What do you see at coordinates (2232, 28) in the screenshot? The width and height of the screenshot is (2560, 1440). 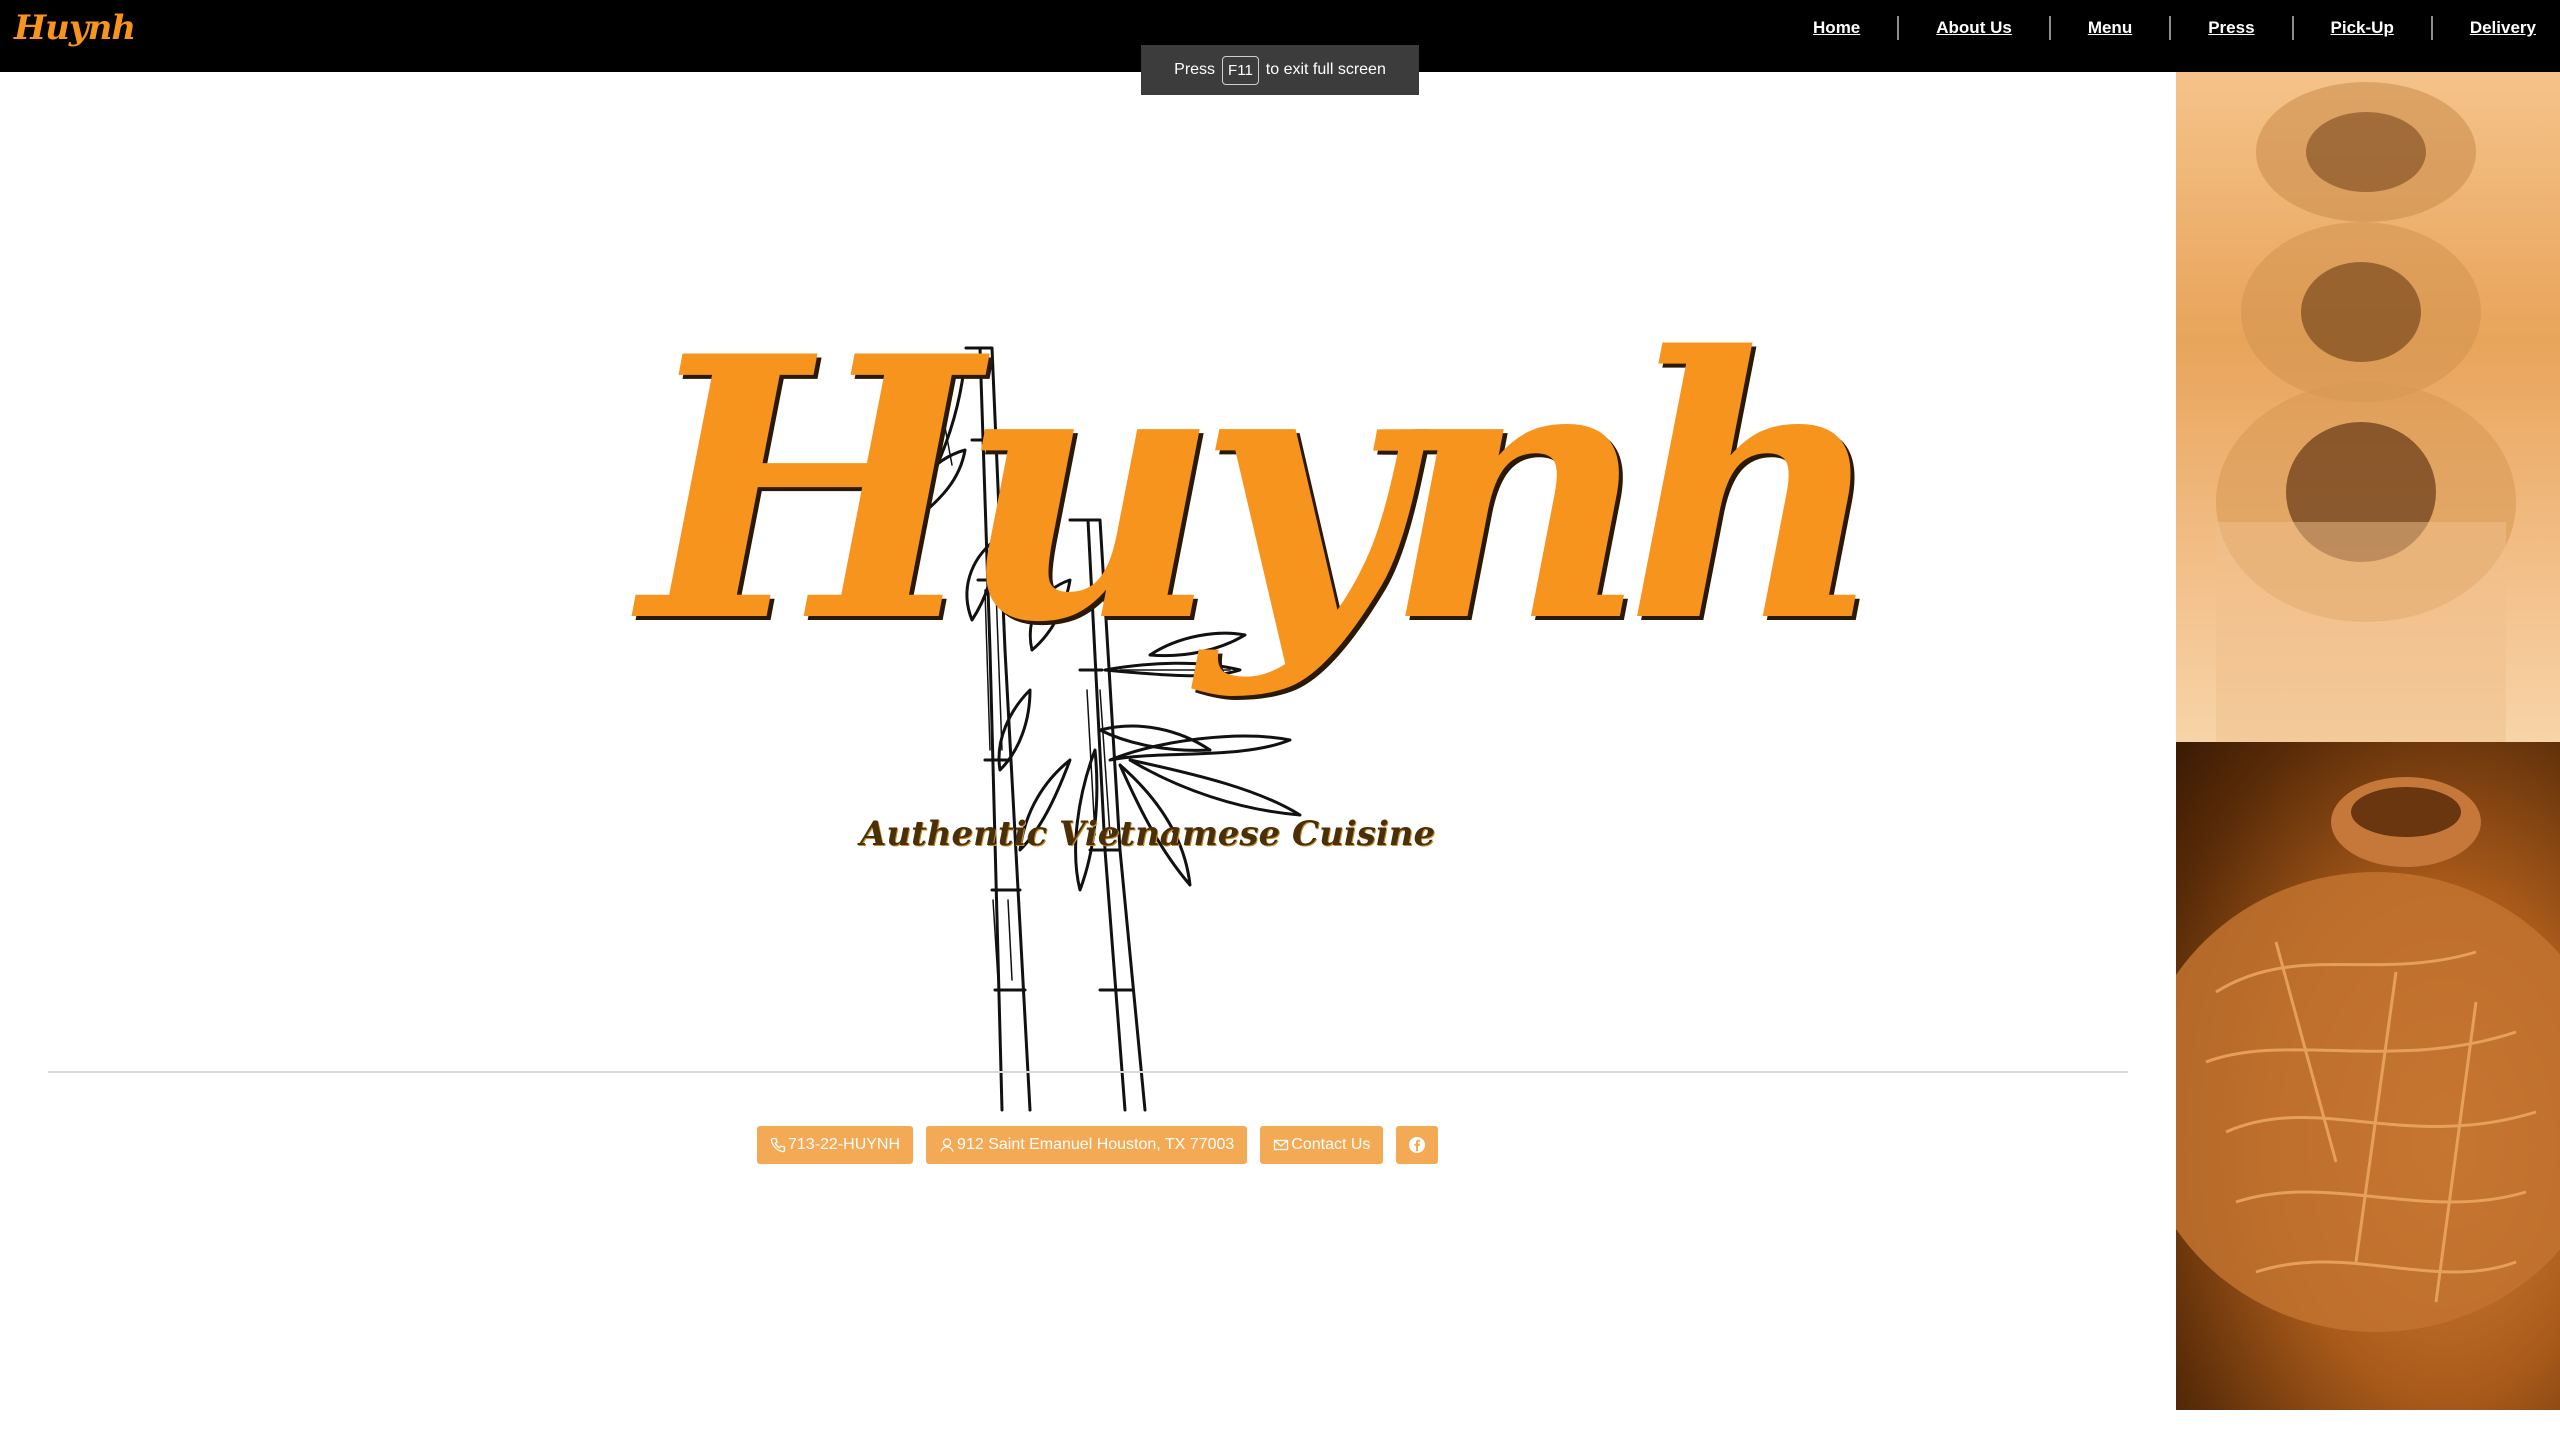 I see `nav-link-press: Press` at bounding box center [2232, 28].